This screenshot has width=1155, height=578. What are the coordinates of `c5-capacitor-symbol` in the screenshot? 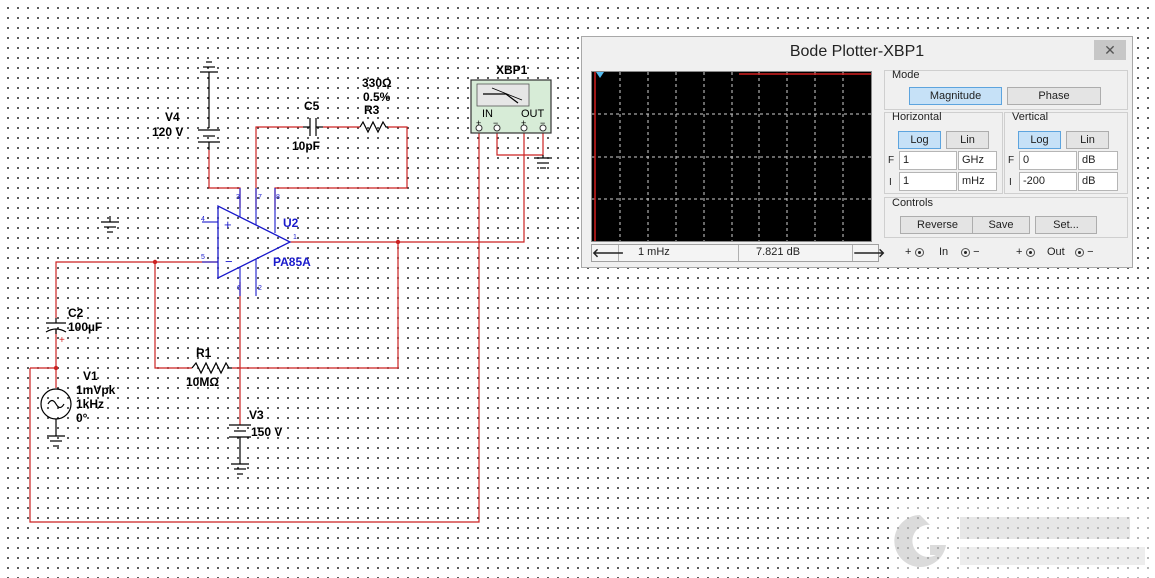 It's located at (313, 127).